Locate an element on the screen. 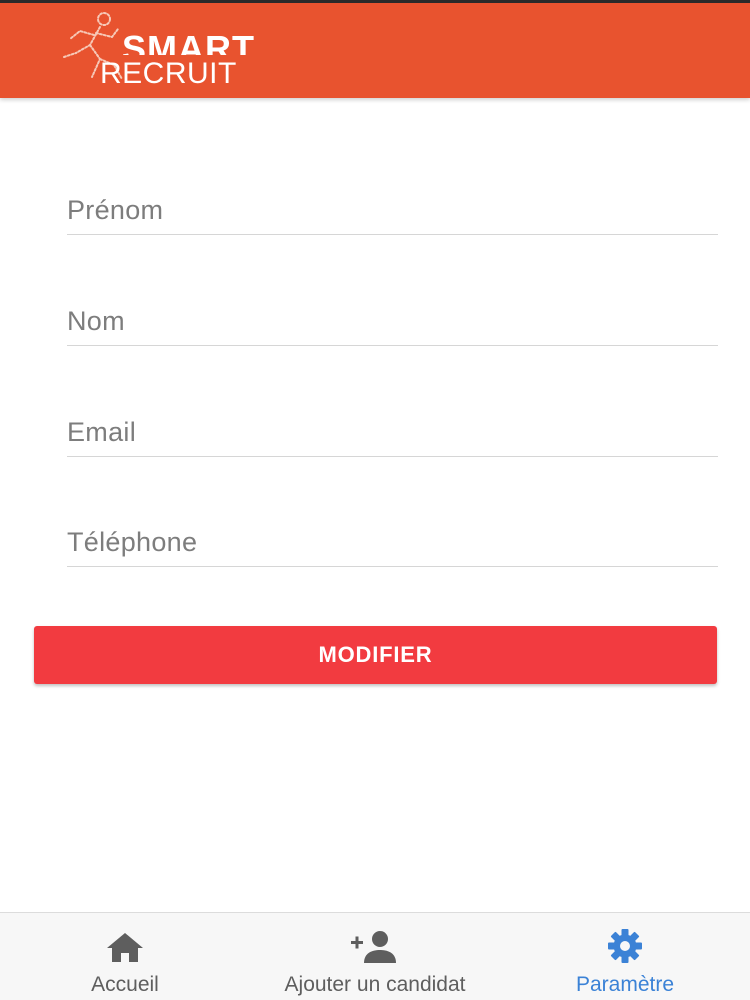 This screenshot has height=1000, width=750. tab-accueil: Accueil is located at coordinates (125, 956).